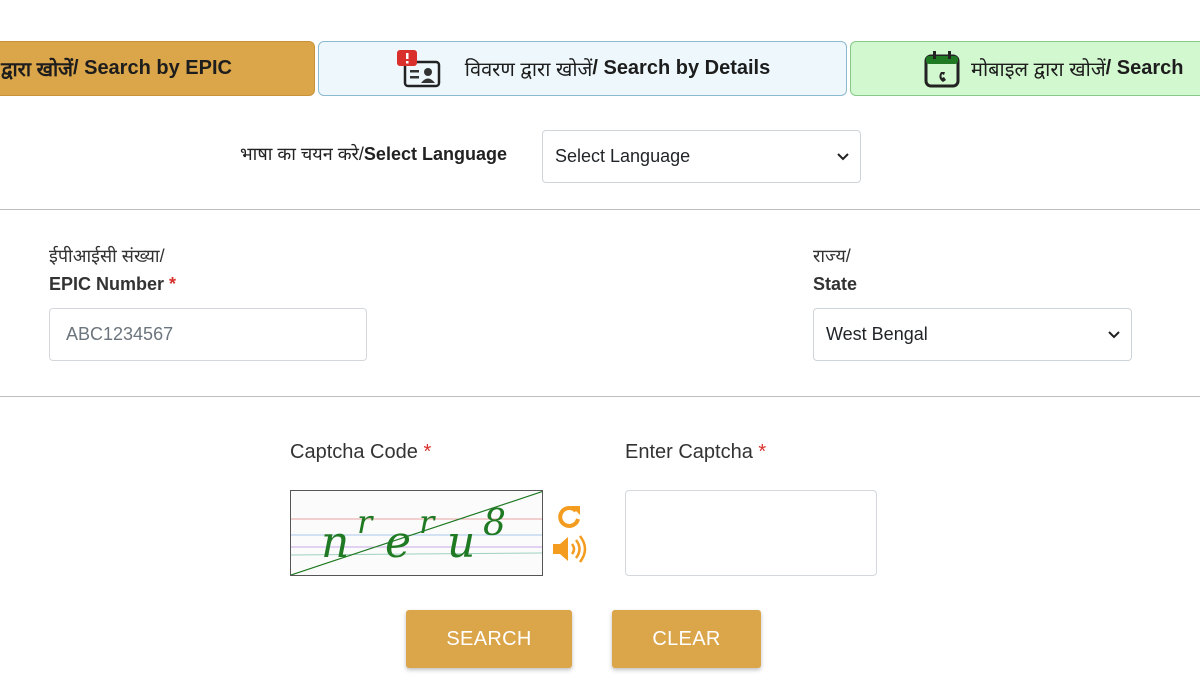 The width and height of the screenshot is (1200, 675). I want to click on tab-search-by-details: विवरण द्वारा खोजें / Search by Details, so click(582, 68).